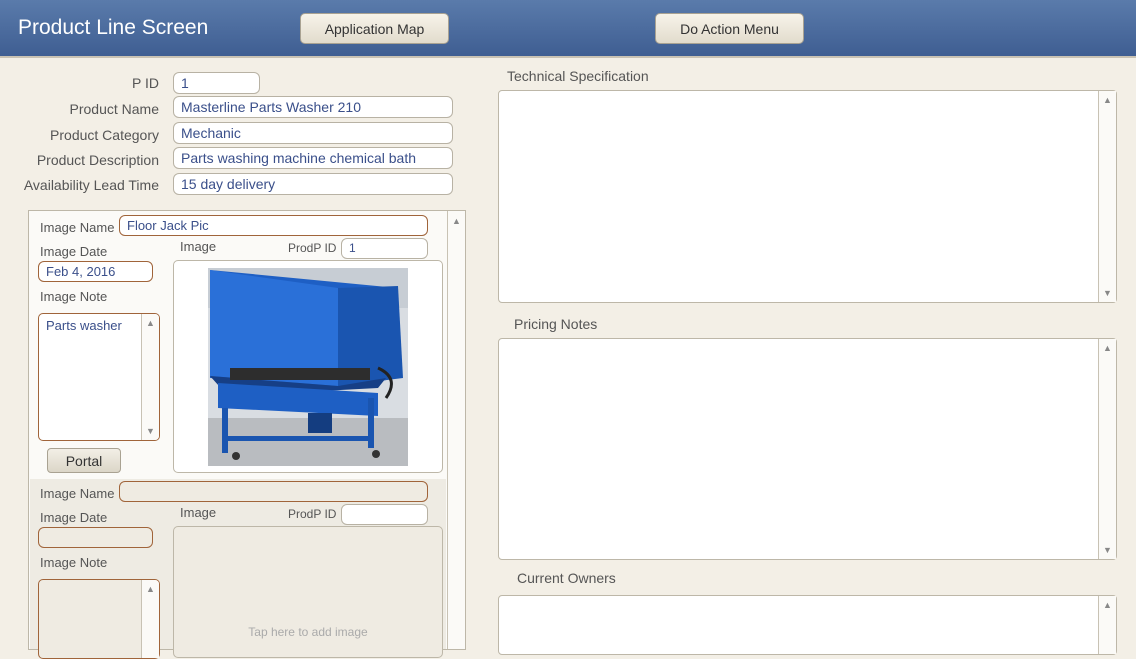  What do you see at coordinates (308, 632) in the screenshot?
I see `add-image-placeholder: Tap here to add image` at bounding box center [308, 632].